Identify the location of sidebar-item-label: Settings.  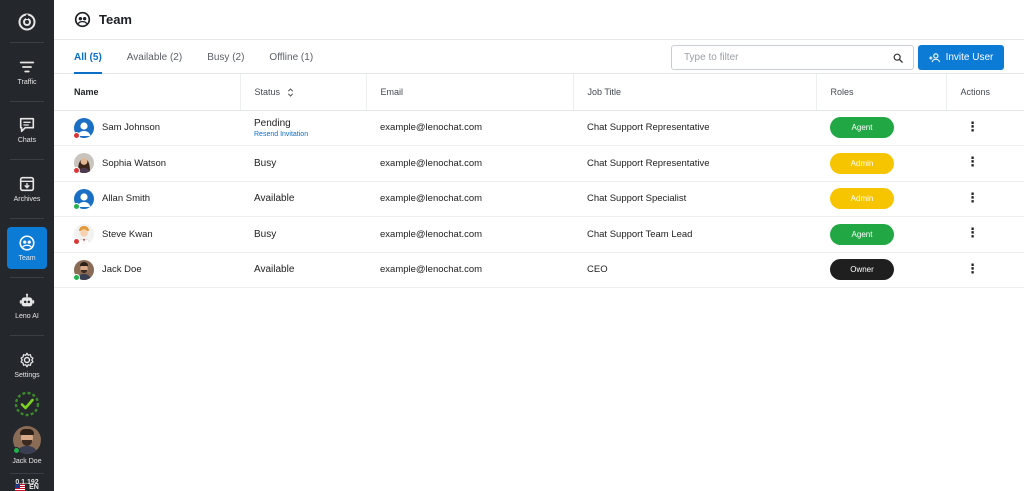
(27, 376).